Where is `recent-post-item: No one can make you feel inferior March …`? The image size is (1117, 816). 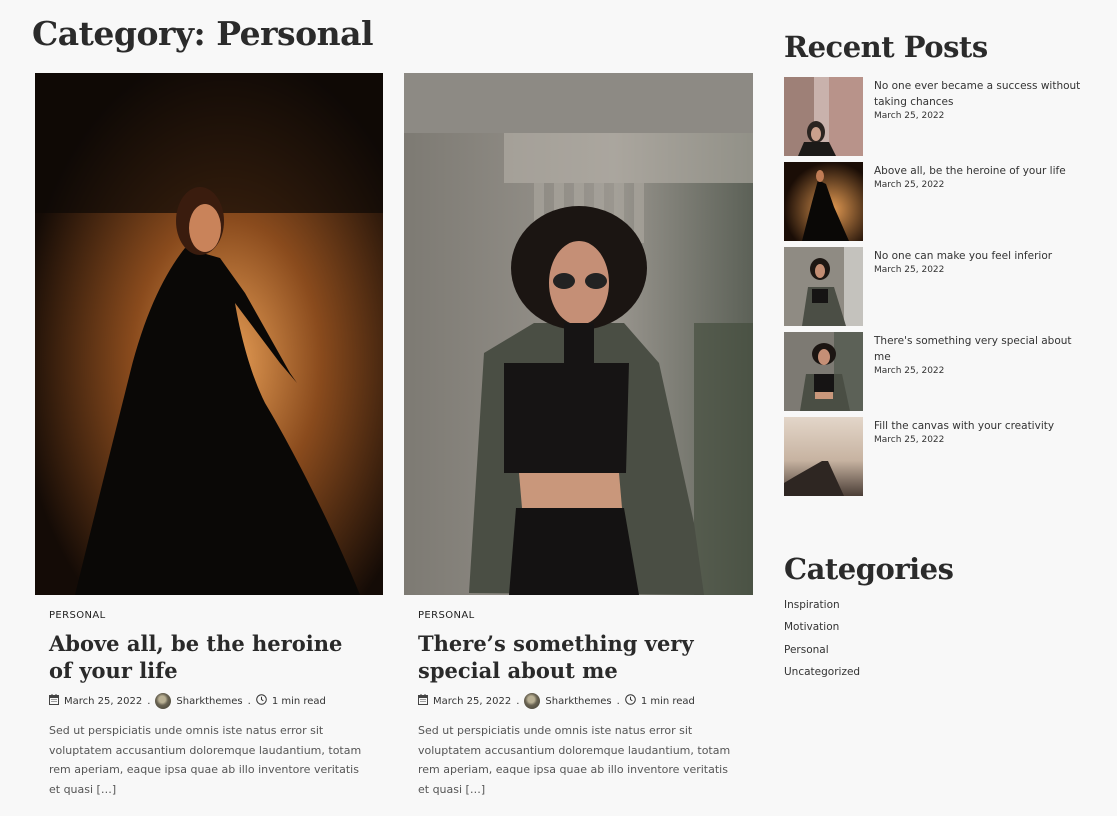
recent-post-item: No one can make you feel inferior March … is located at coordinates (939, 289).